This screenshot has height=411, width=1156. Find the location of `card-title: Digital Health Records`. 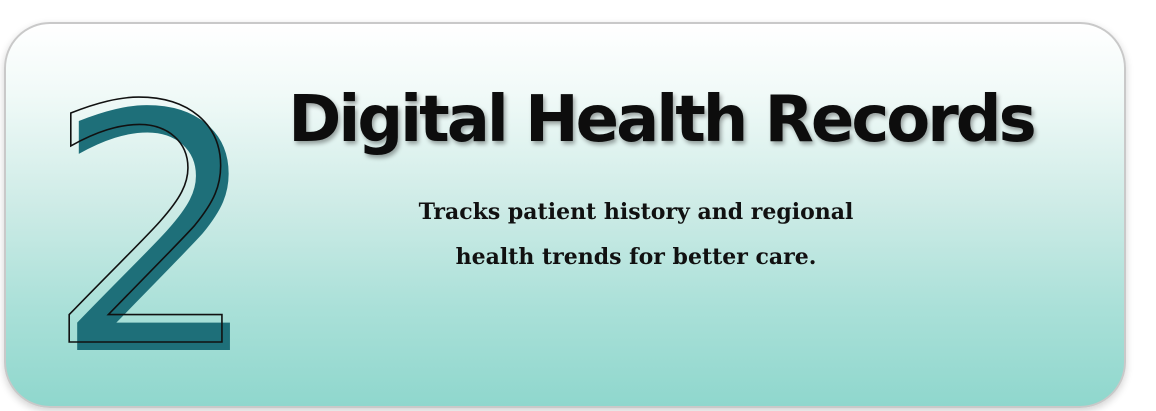

card-title: Digital Health Records is located at coordinates (662, 120).